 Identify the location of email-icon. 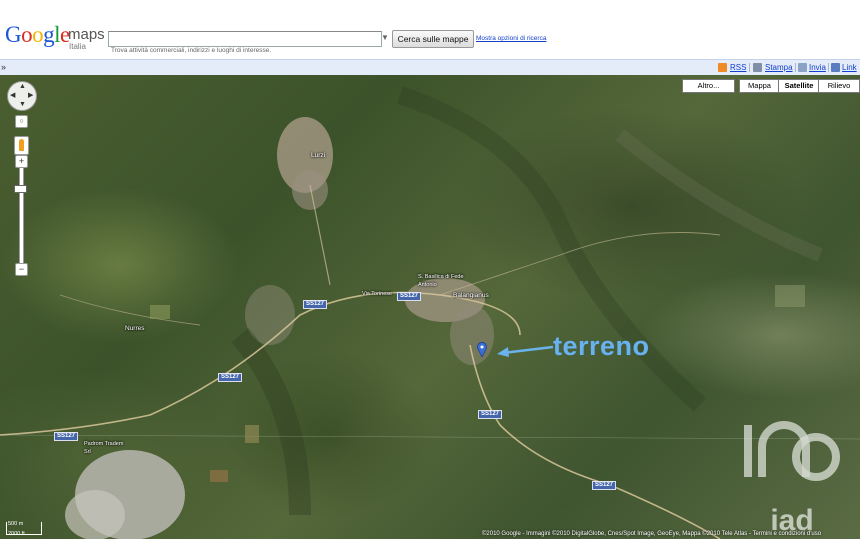
(802, 67).